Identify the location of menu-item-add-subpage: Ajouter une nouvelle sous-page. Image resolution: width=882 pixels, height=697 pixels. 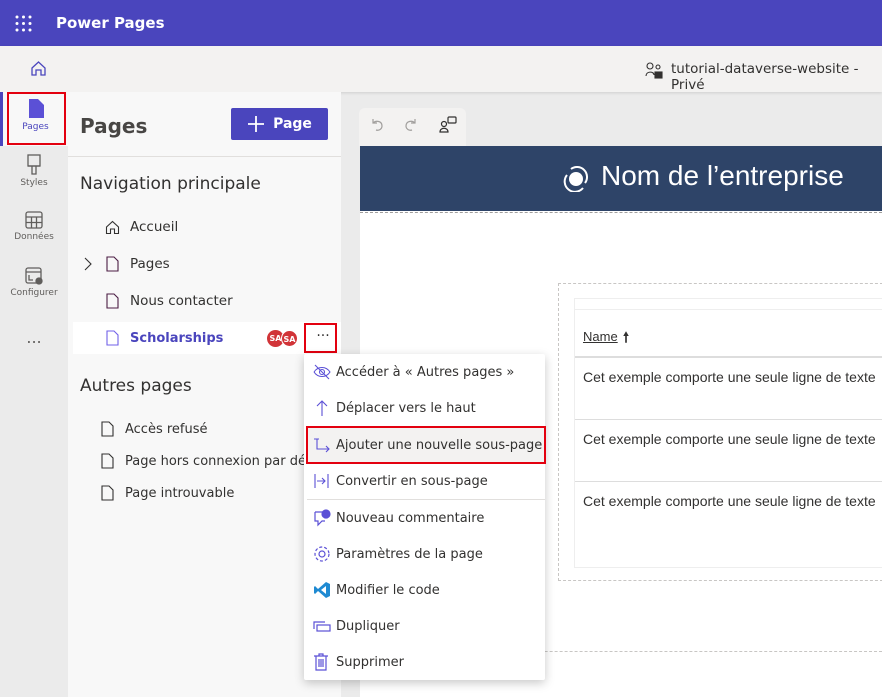
(426, 445).